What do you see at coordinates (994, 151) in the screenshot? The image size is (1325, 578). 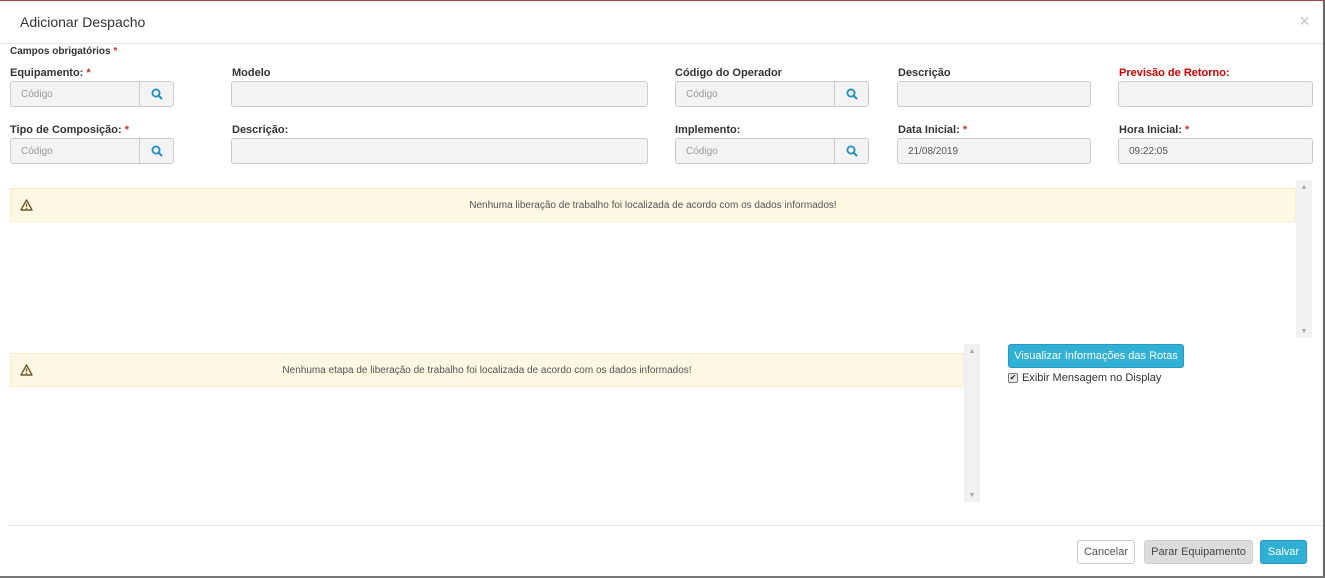 I see `data-inicial-input` at bounding box center [994, 151].